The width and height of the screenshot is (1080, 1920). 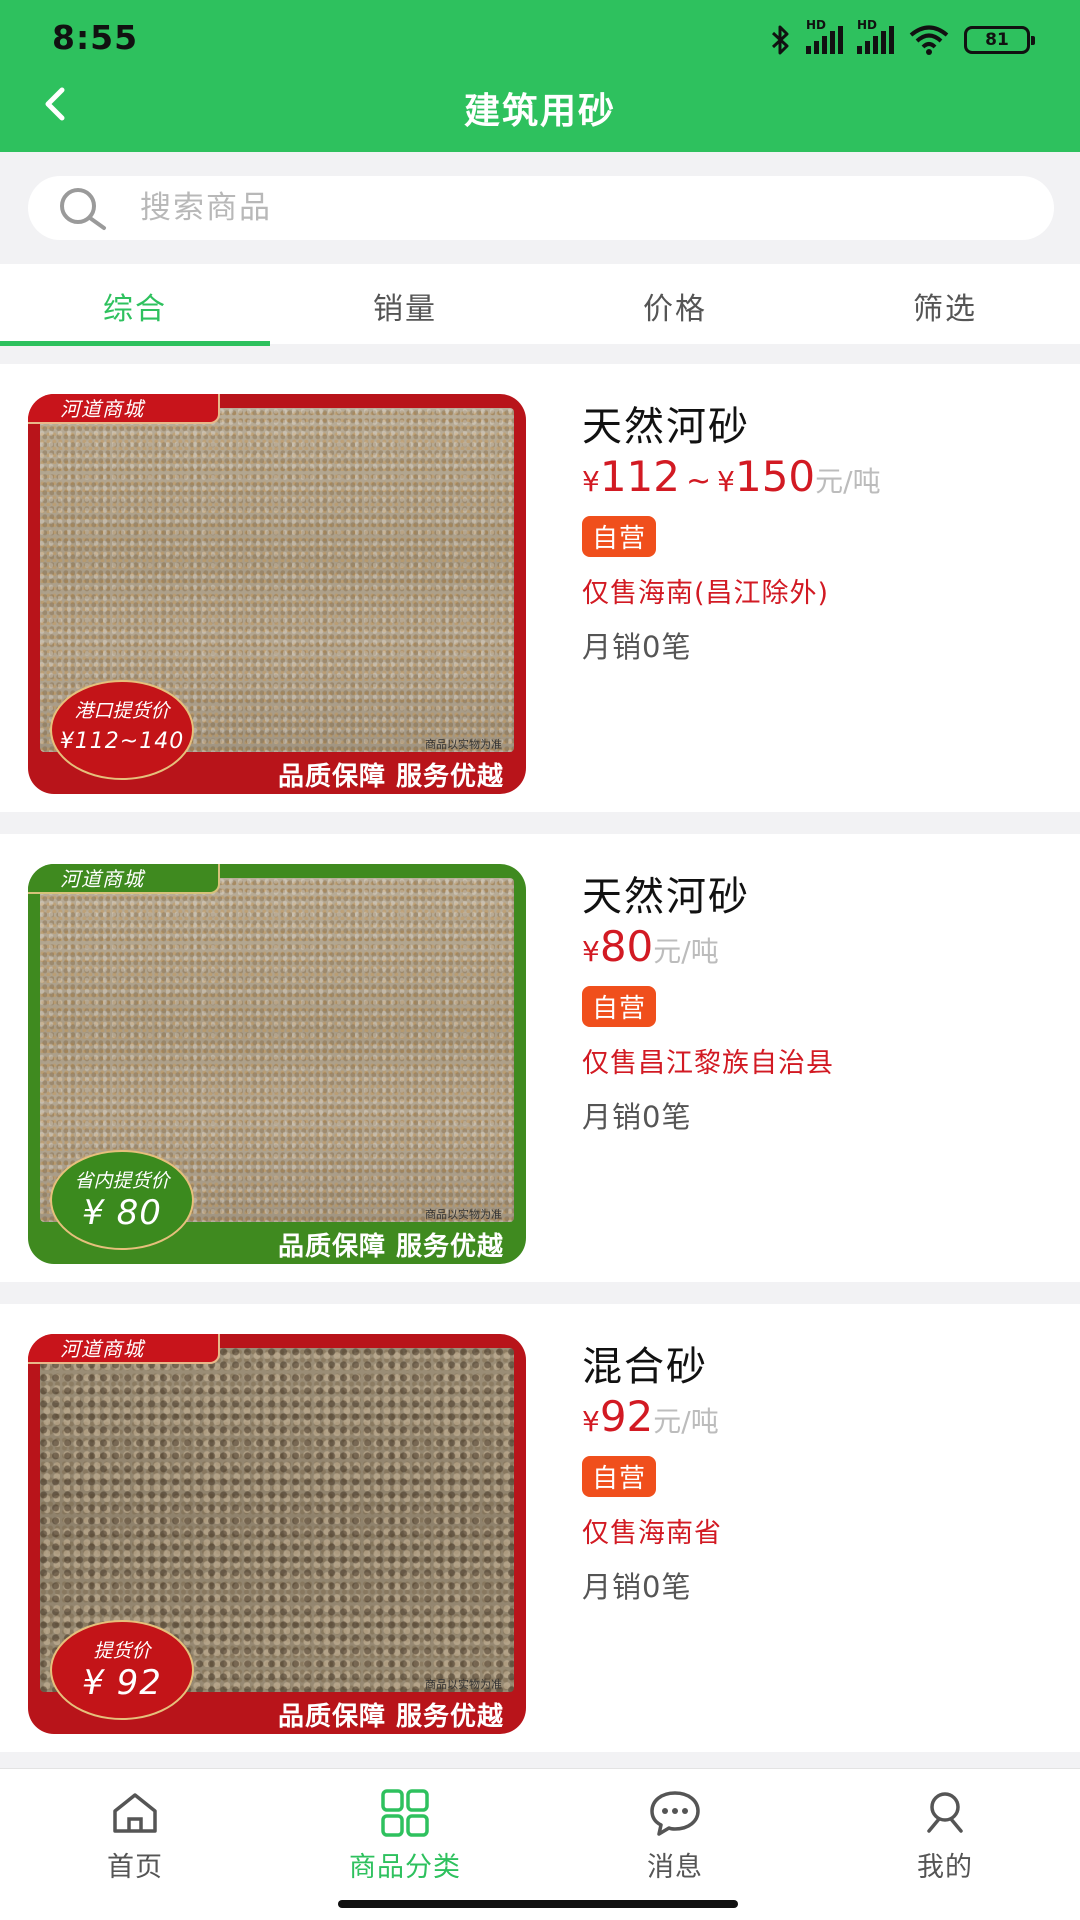 I want to click on nav-label-messages: 消息, so click(x=675, y=1867).